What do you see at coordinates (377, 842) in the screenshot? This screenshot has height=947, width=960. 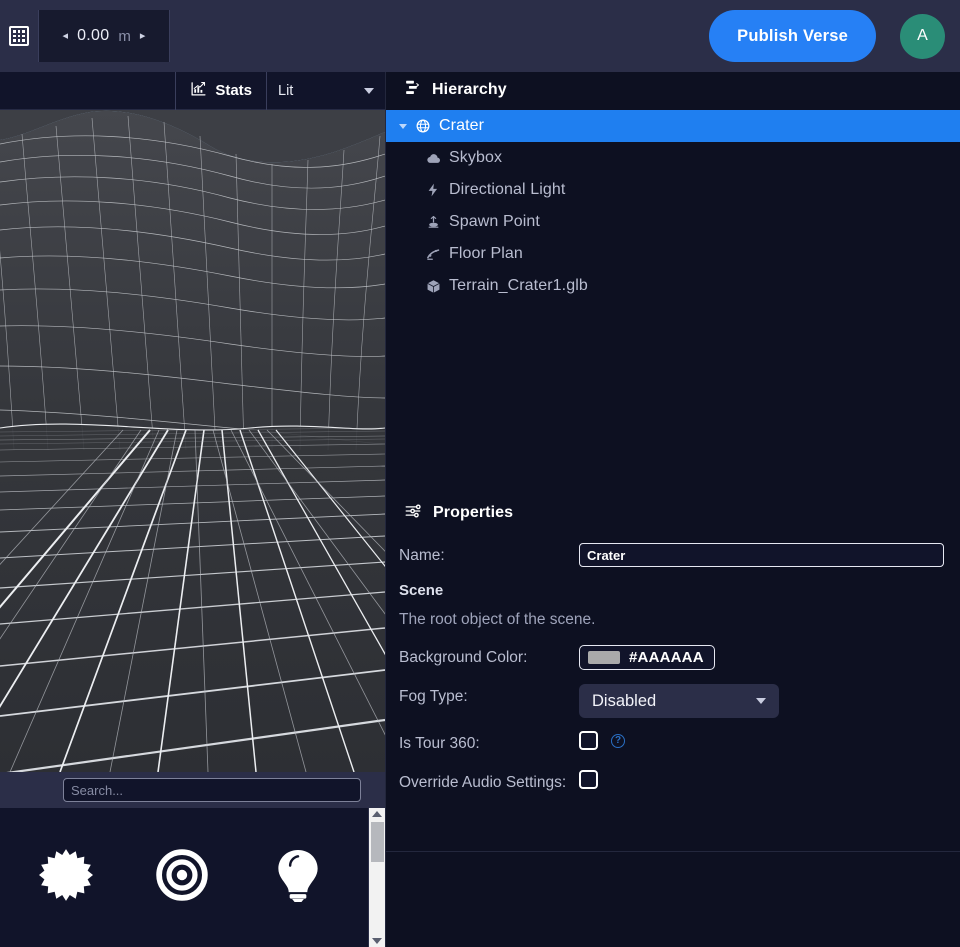 I see `scrollbar-thumb` at bounding box center [377, 842].